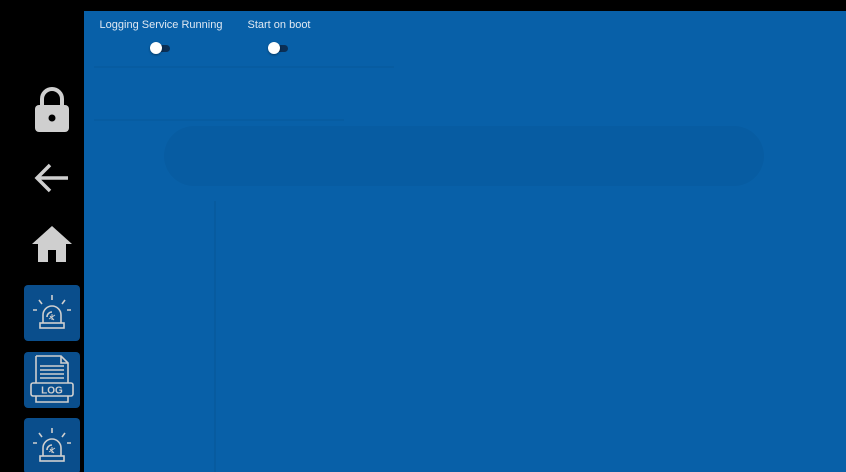 The height and width of the screenshot is (472, 846). What do you see at coordinates (464, 156) in the screenshot?
I see `background-shape` at bounding box center [464, 156].